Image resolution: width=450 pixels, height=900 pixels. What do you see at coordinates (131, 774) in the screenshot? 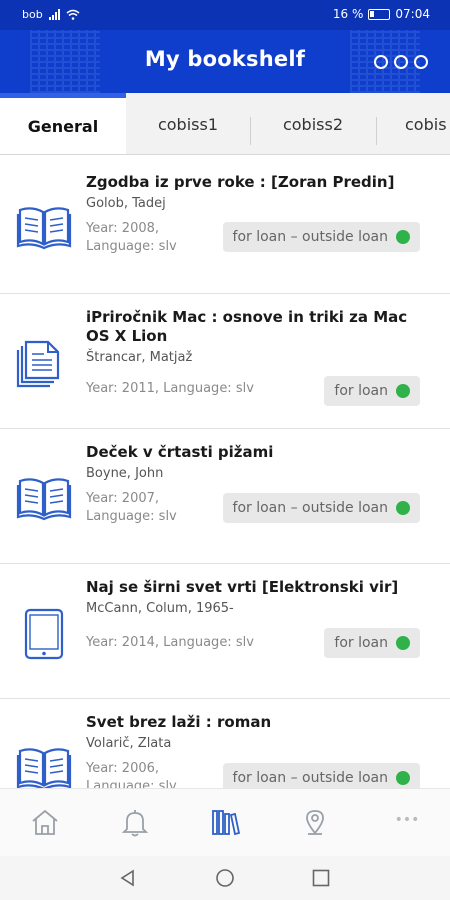
I see `book-meta: Year: 2006, Language: slv` at bounding box center [131, 774].